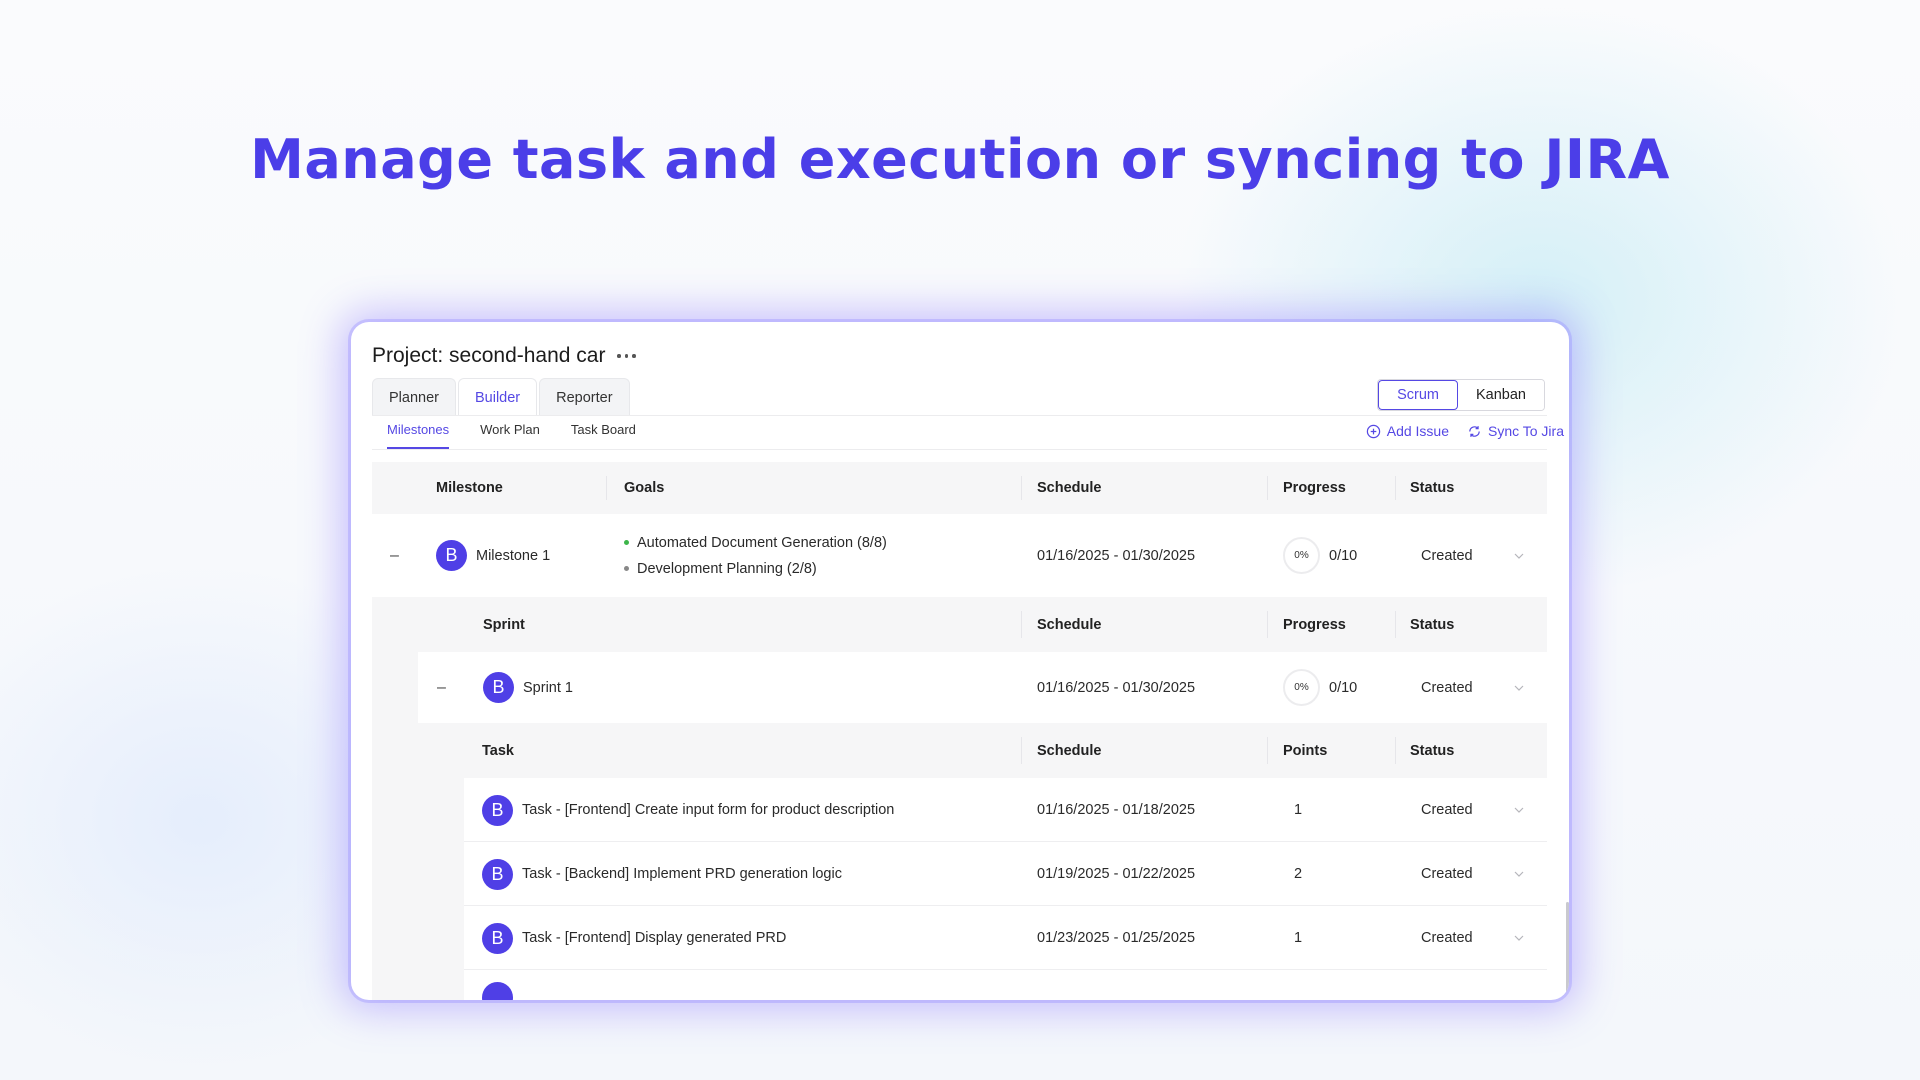 The image size is (1920, 1080). What do you see at coordinates (1501, 395) in the screenshot?
I see `kanban-button: Kanban` at bounding box center [1501, 395].